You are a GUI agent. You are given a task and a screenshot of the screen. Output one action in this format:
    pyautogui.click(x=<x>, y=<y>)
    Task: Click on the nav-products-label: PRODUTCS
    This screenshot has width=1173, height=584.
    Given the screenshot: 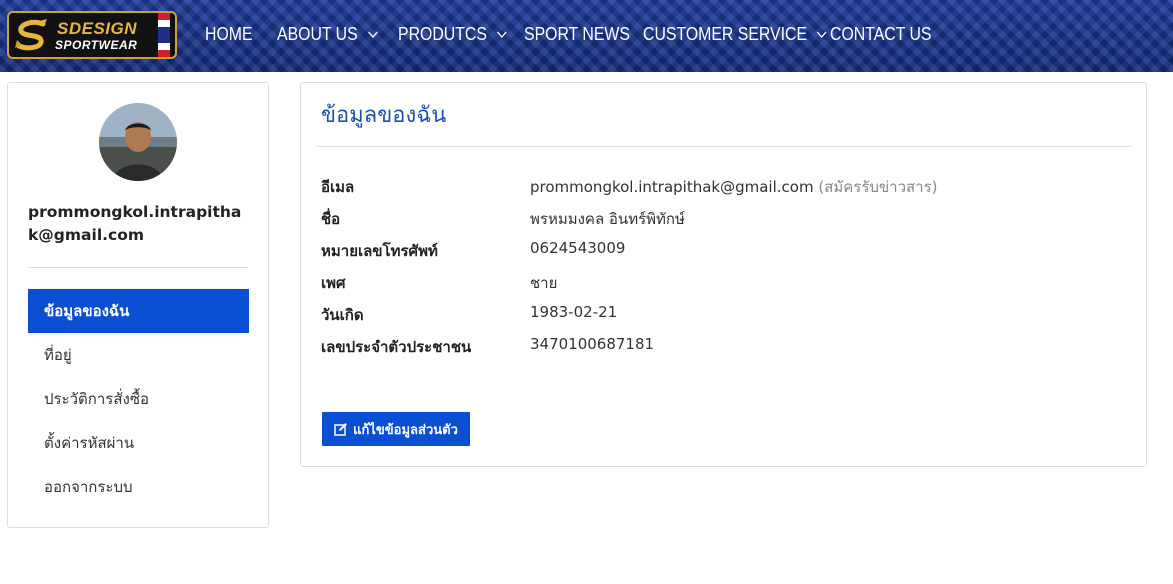 What is the action you would take?
    pyautogui.click(x=442, y=34)
    